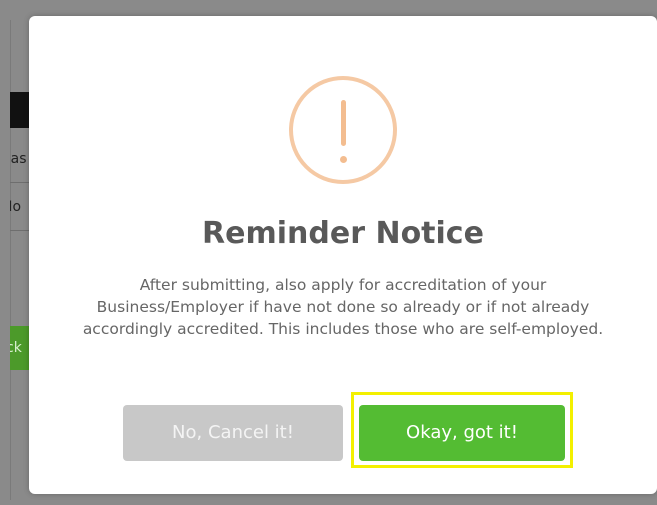 The height and width of the screenshot is (505, 657). What do you see at coordinates (20, 348) in the screenshot?
I see `background-green-button: ck` at bounding box center [20, 348].